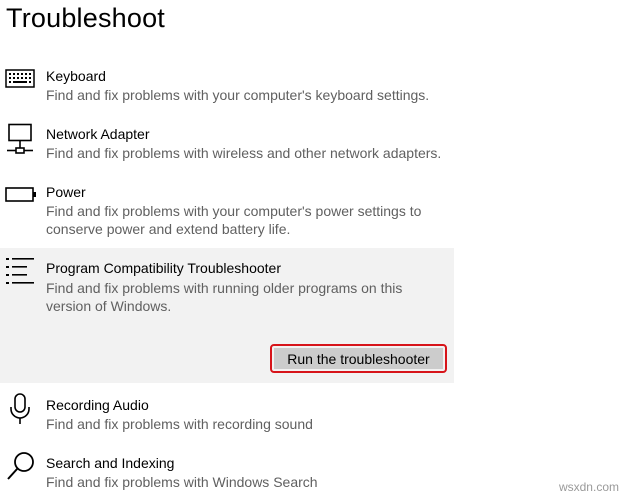  Describe the element at coordinates (98, 134) in the screenshot. I see `troubleshooter-title: Network Adapter` at that location.